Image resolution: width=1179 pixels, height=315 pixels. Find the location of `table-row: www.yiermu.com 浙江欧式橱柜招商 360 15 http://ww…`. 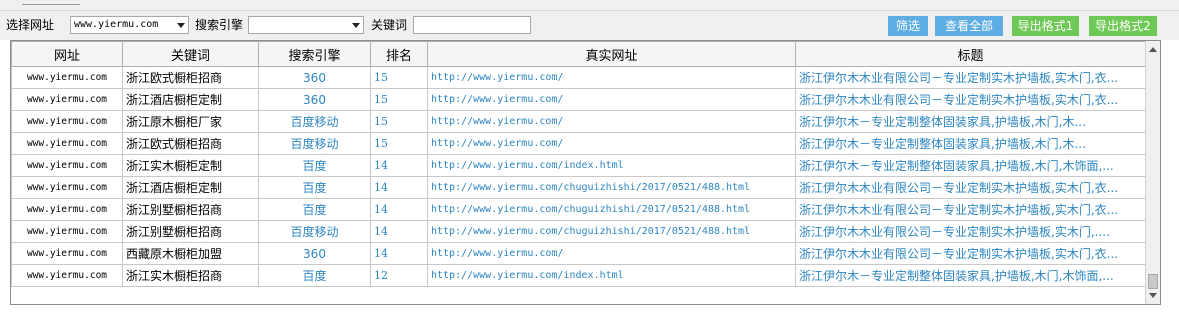

table-row: www.yiermu.com 浙江欧式橱柜招商 360 15 http://ww… is located at coordinates (578, 77).